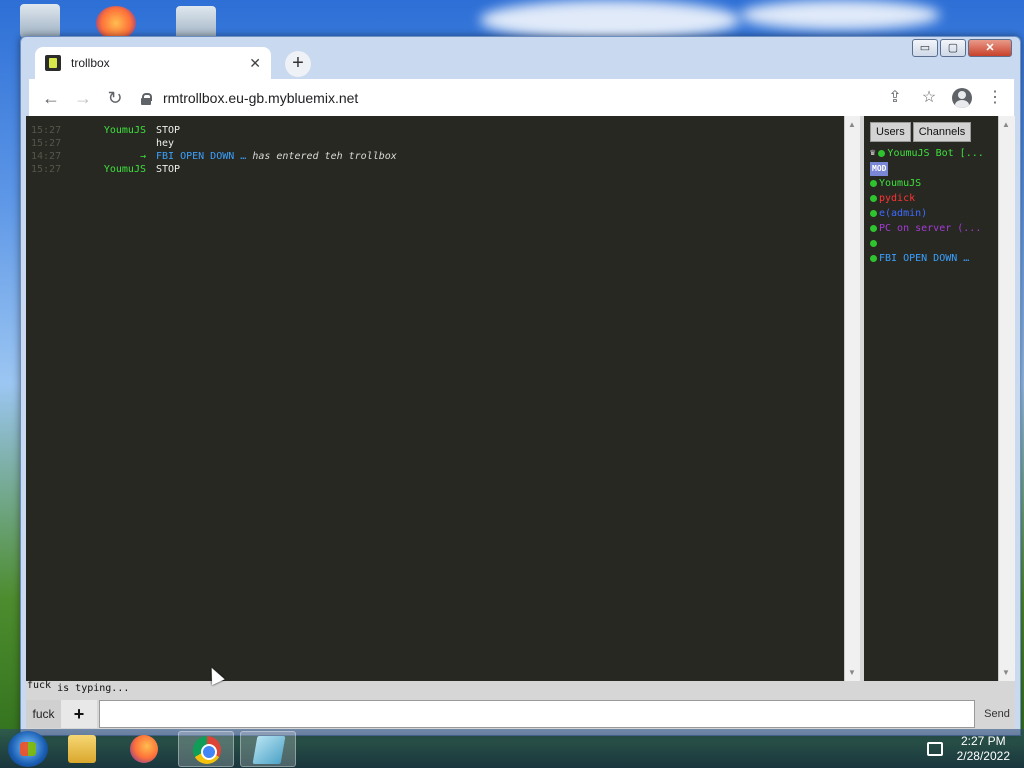  What do you see at coordinates (298, 64) in the screenshot?
I see `new-tab-button: +` at bounding box center [298, 64].